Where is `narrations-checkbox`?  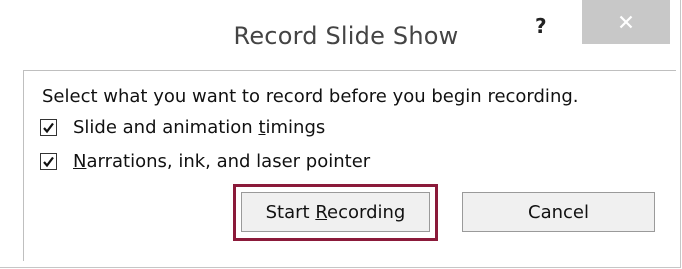
narrations-checkbox is located at coordinates (48, 161).